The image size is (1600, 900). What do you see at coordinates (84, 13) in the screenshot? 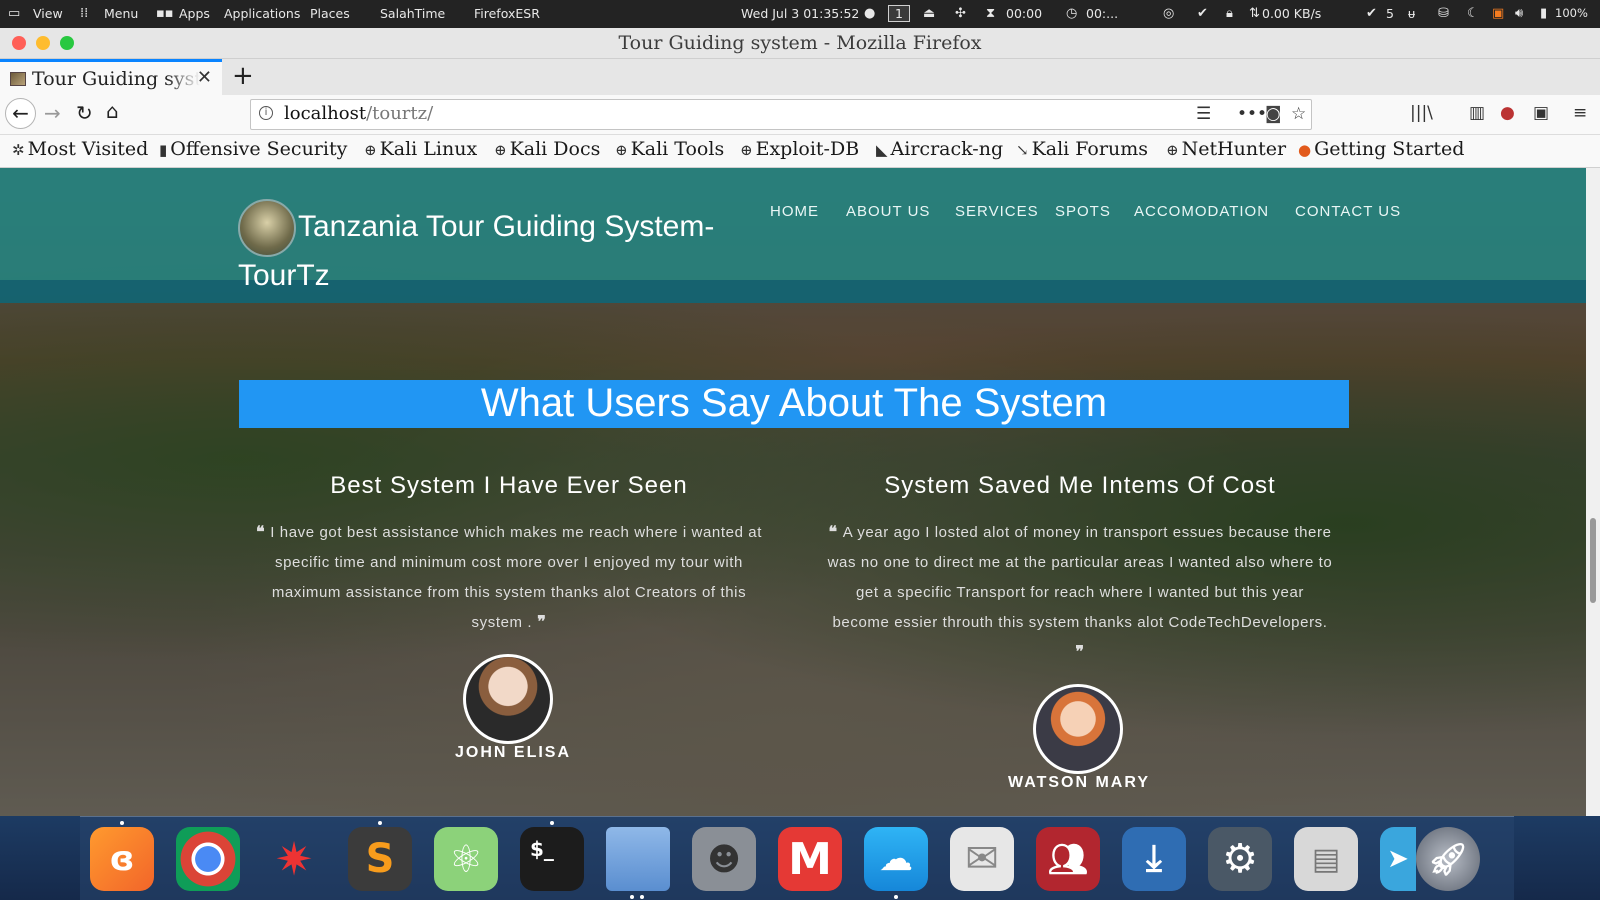
I see `menu-grid-icon: ⁞⁞` at bounding box center [84, 13].